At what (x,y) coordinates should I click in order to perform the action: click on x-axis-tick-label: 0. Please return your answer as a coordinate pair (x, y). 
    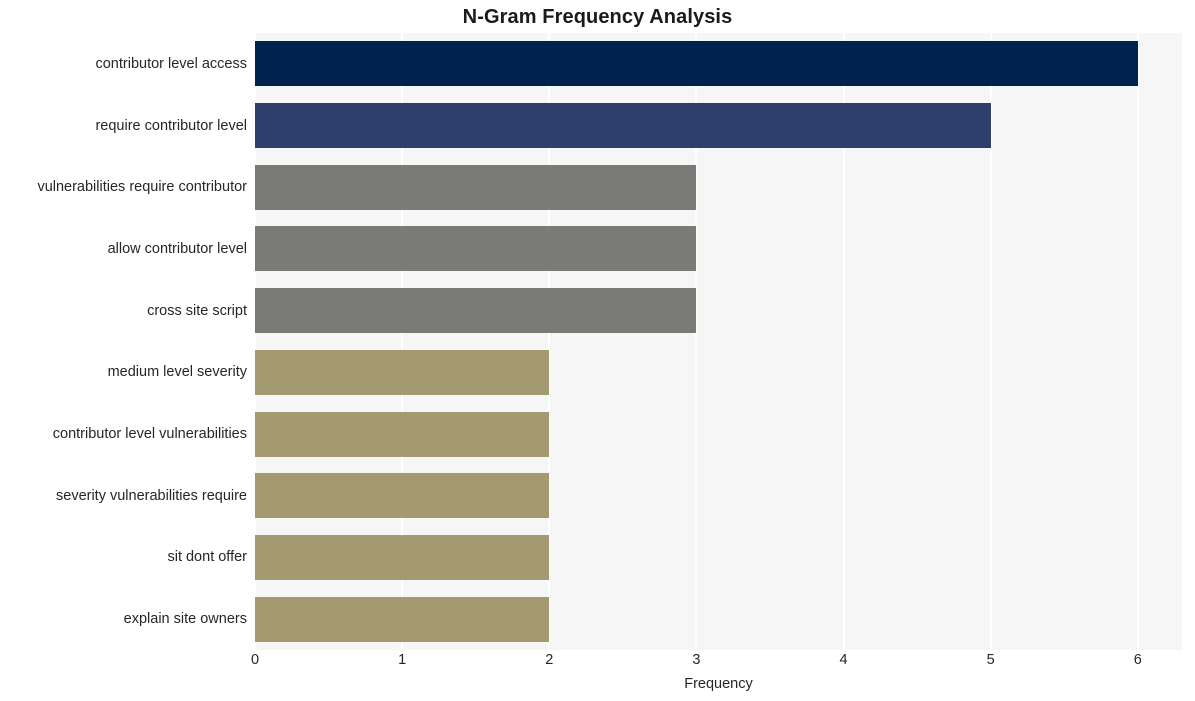
    Looking at the image, I should click on (255, 660).